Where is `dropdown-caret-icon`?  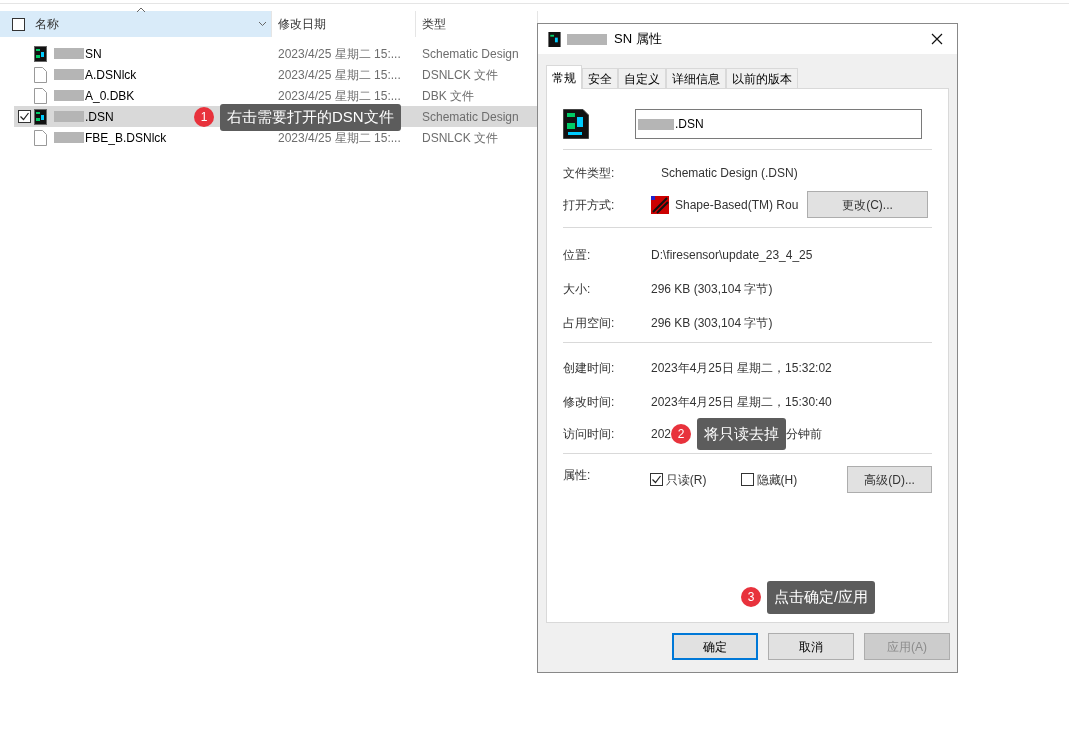
dropdown-caret-icon is located at coordinates (262, 24).